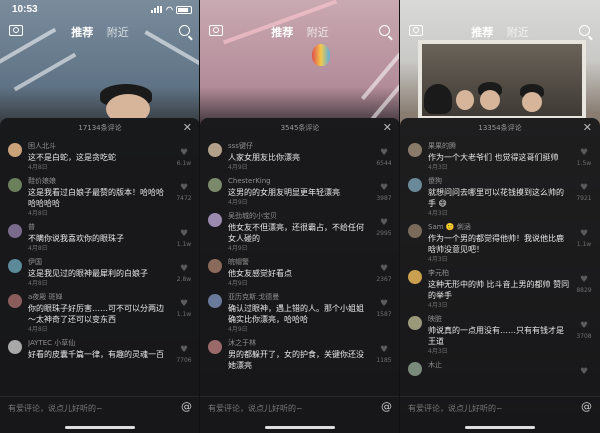 Image resolution: width=600 pixels, height=433 pixels. I want to click on comment-username: 李元柏, so click(499, 273).